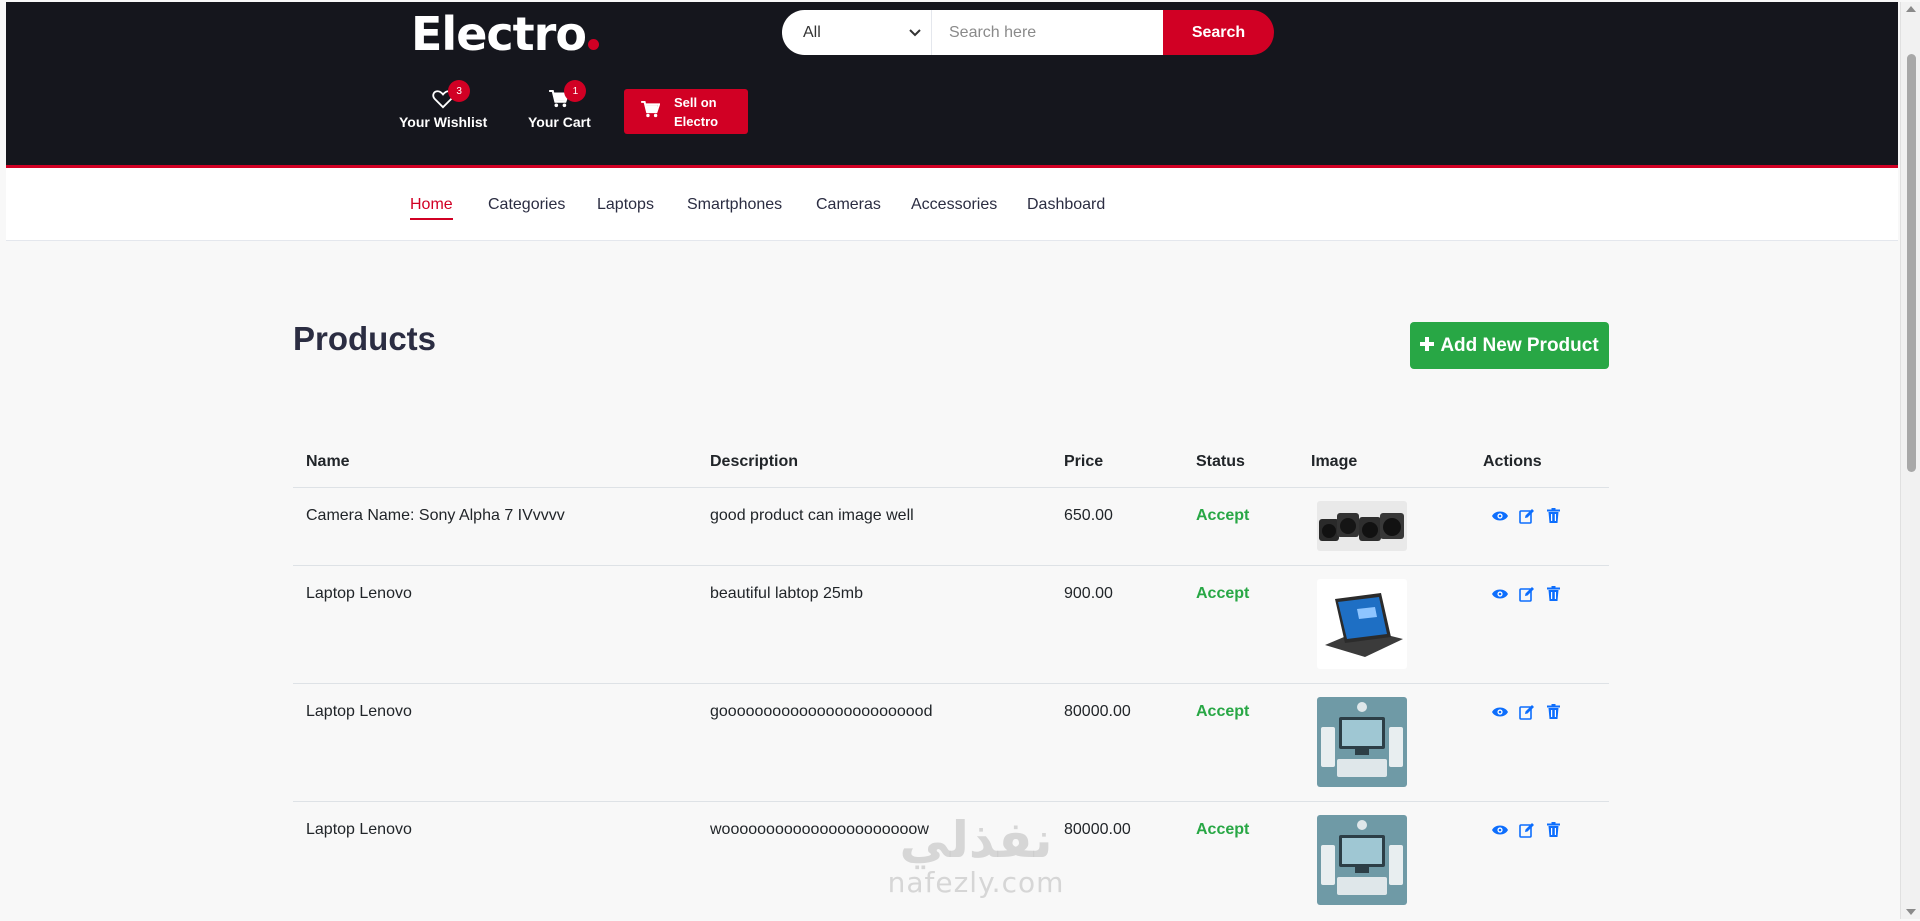 The height and width of the screenshot is (921, 1920). Describe the element at coordinates (459, 91) in the screenshot. I see `wishlist-count-badge: 3` at that location.